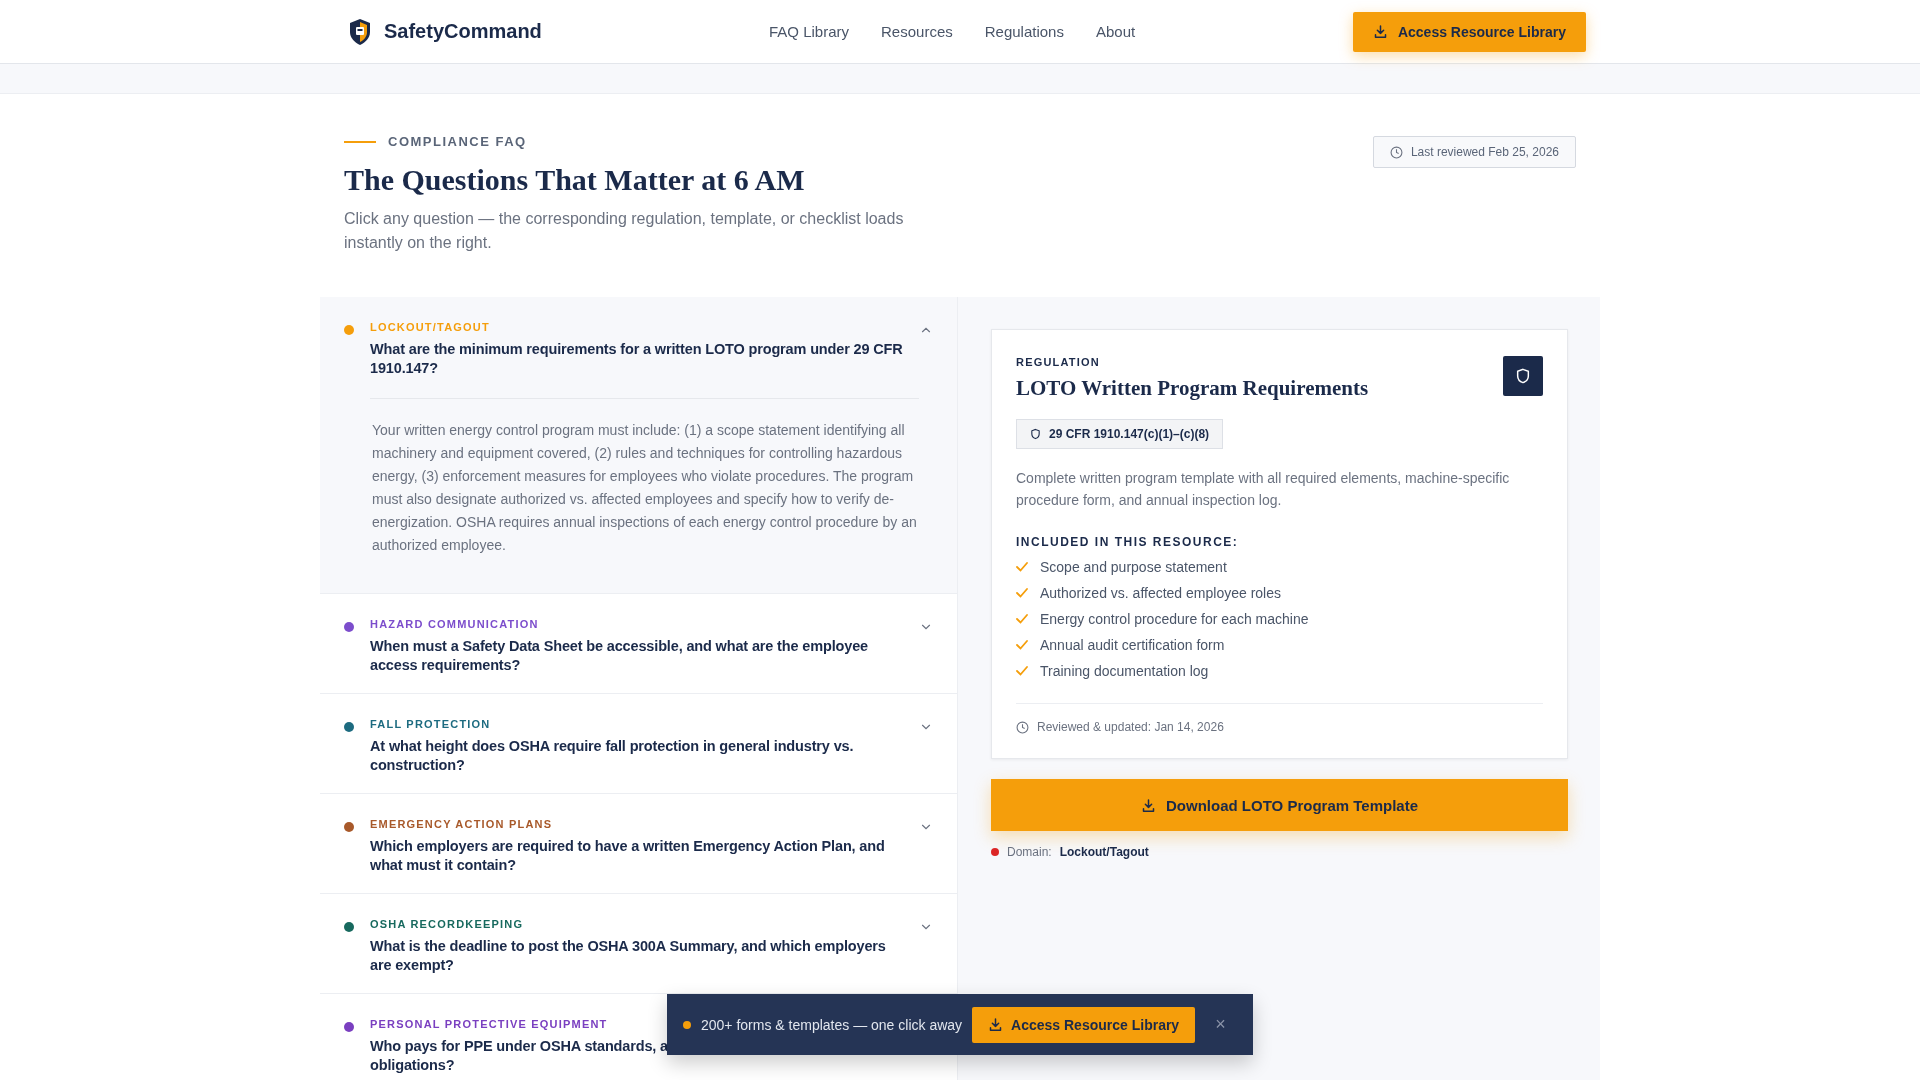 The image size is (1920, 1080). What do you see at coordinates (430, 327) in the screenshot?
I see `category-label: LOCKOUT/TAGOUT` at bounding box center [430, 327].